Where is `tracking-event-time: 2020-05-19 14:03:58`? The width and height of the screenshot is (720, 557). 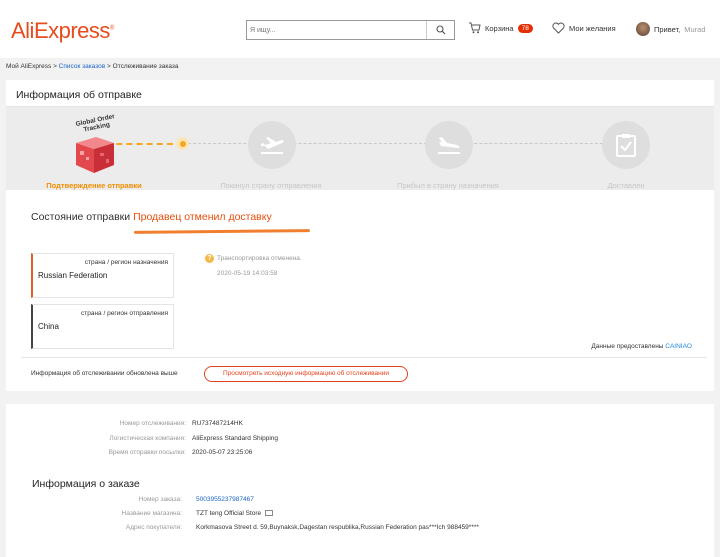
tracking-event-time: 2020-05-19 14:03:58 is located at coordinates (247, 273).